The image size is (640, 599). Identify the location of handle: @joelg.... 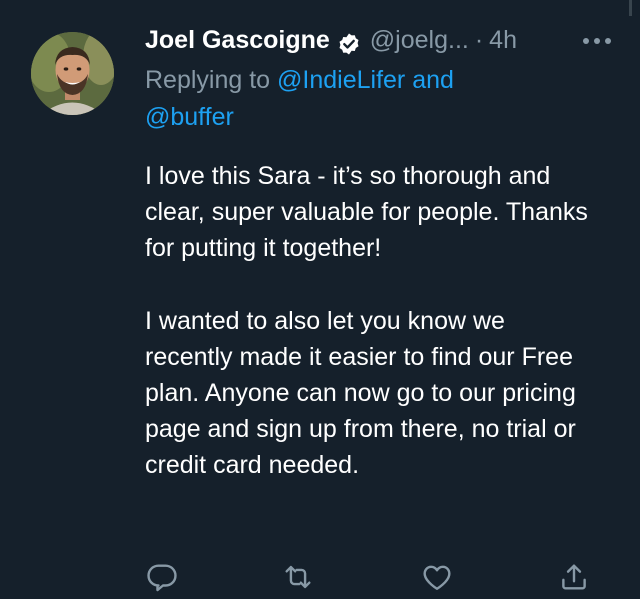
(419, 40).